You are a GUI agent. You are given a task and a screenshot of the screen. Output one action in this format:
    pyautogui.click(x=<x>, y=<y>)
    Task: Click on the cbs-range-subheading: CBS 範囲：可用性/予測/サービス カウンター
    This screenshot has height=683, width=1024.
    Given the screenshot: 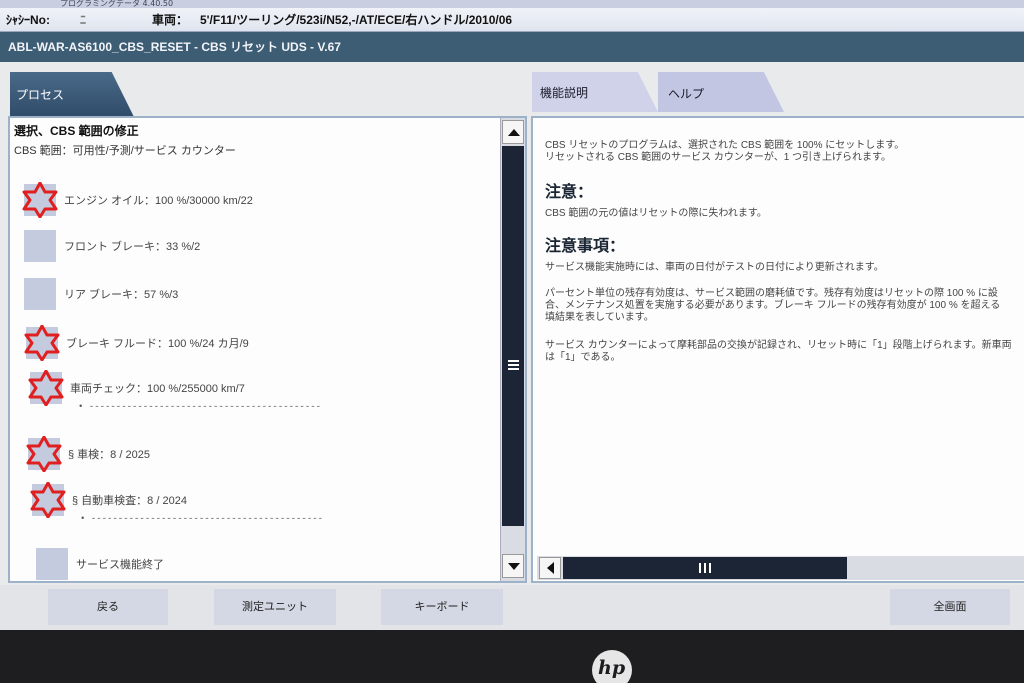 What is the action you would take?
    pyautogui.click(x=125, y=151)
    